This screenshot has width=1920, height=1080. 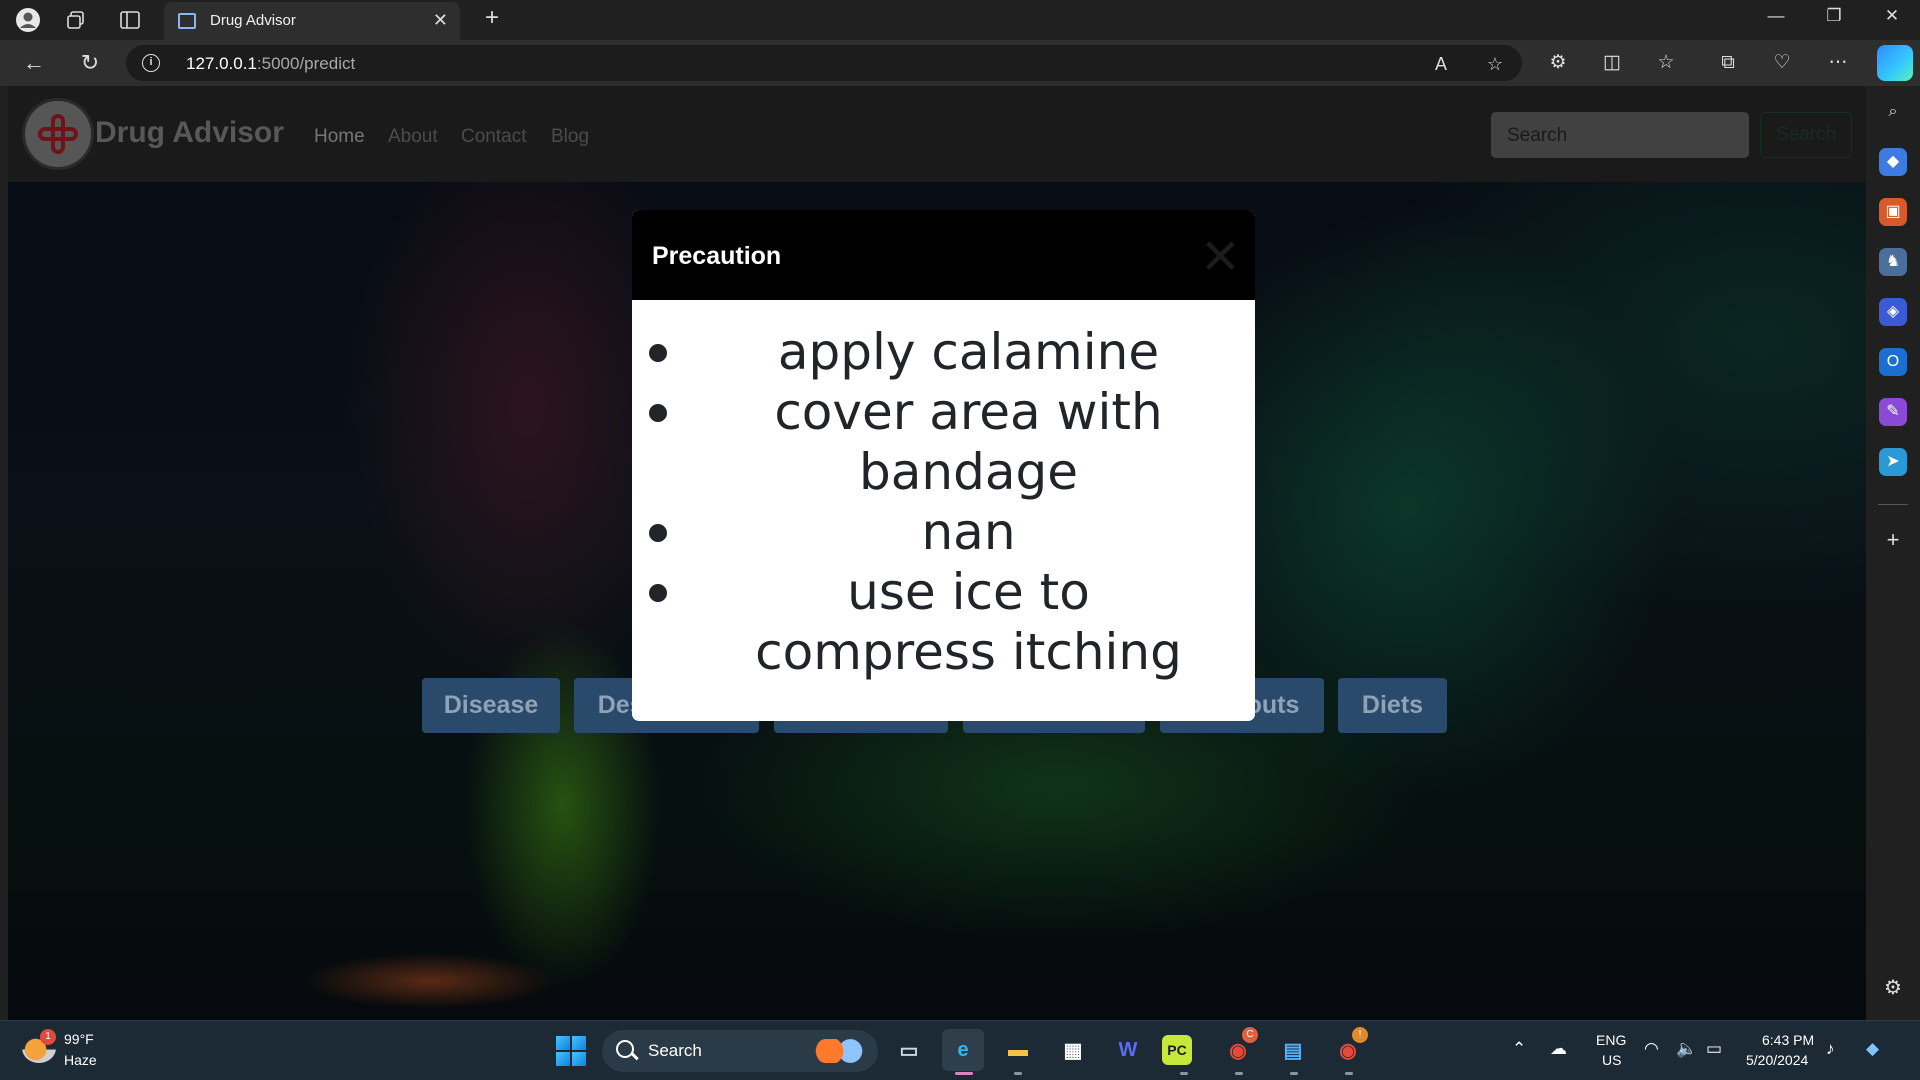 What do you see at coordinates (675, 1050) in the screenshot?
I see `taskbar-search-label: Search` at bounding box center [675, 1050].